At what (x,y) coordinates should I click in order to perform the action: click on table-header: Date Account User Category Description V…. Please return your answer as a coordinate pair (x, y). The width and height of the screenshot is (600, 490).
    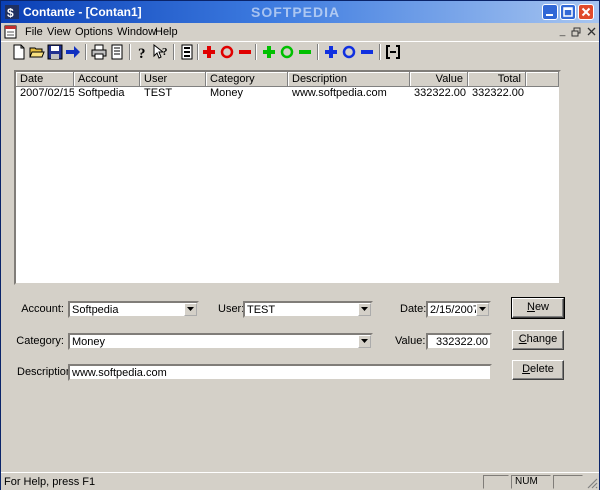
    Looking at the image, I should click on (287, 79).